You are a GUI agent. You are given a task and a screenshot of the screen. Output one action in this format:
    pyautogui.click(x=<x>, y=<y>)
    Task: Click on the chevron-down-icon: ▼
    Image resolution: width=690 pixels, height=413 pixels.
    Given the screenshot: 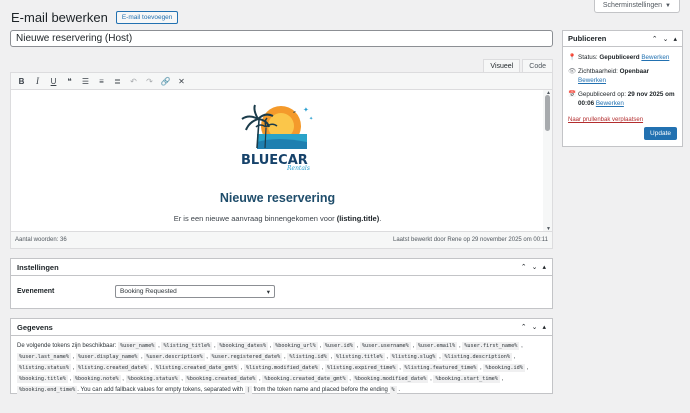 What is the action you would take?
    pyautogui.click(x=668, y=6)
    